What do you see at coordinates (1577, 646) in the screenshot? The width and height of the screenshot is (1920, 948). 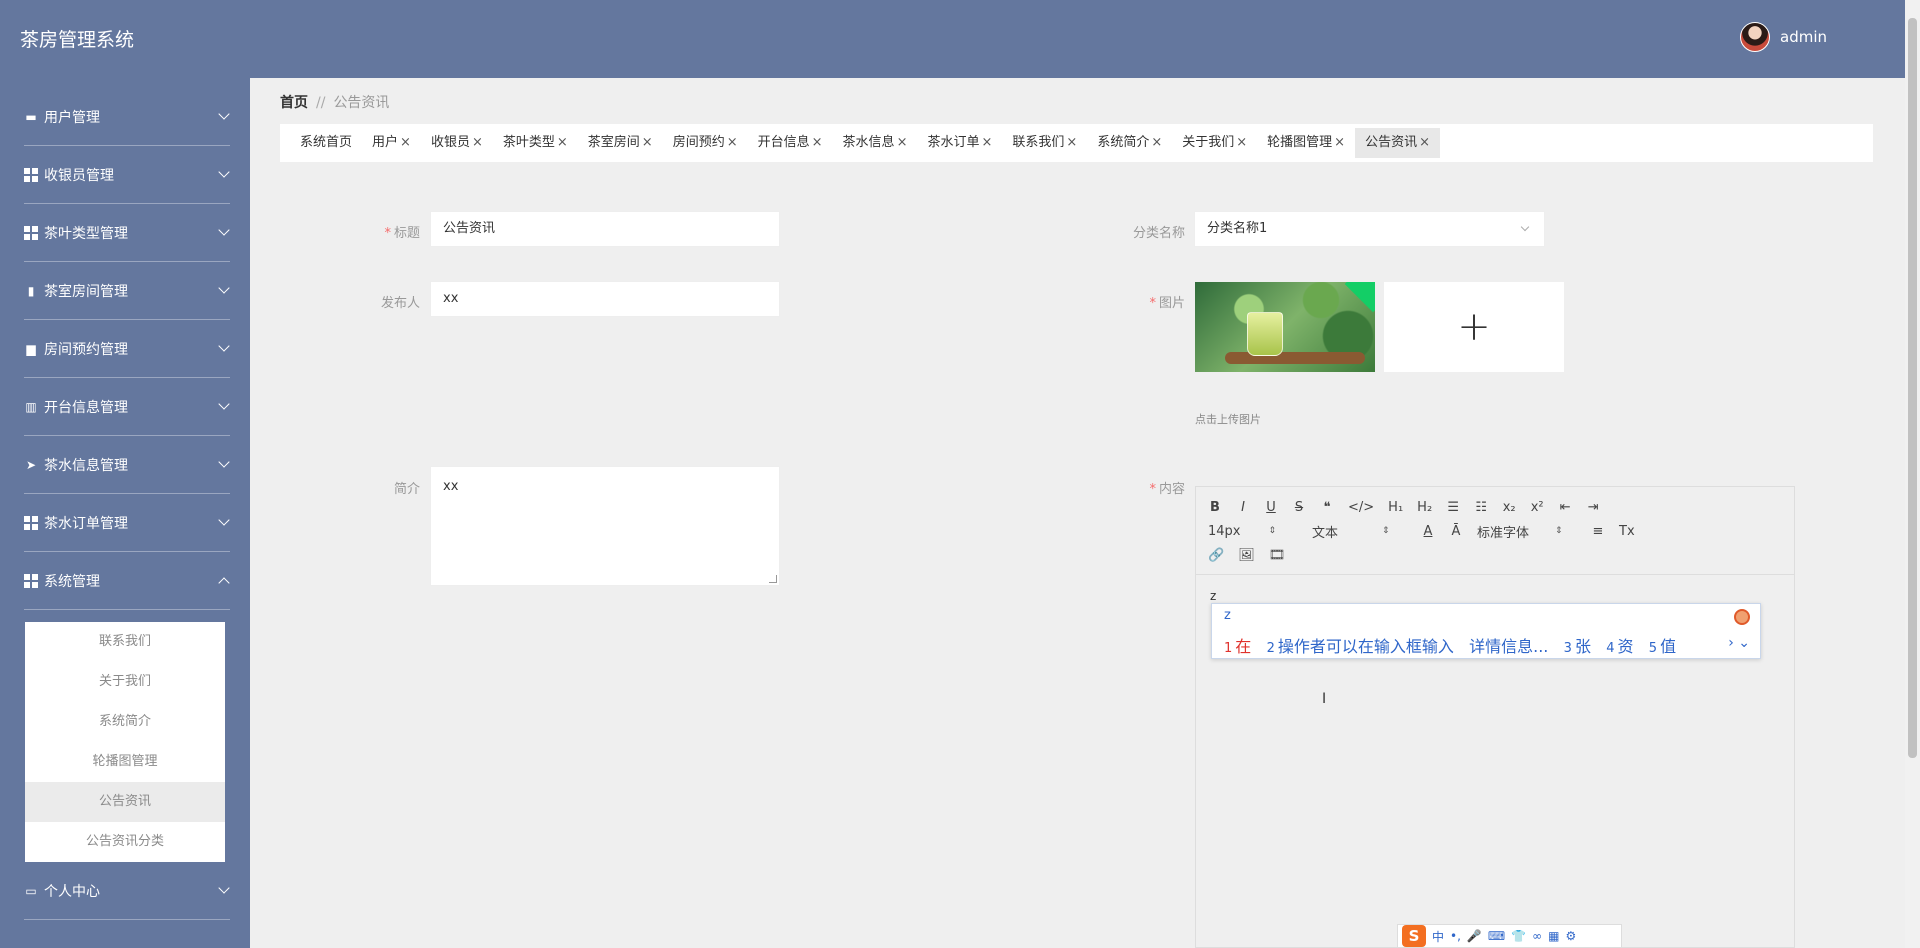 I see `ime-candidate-3: 3张` at bounding box center [1577, 646].